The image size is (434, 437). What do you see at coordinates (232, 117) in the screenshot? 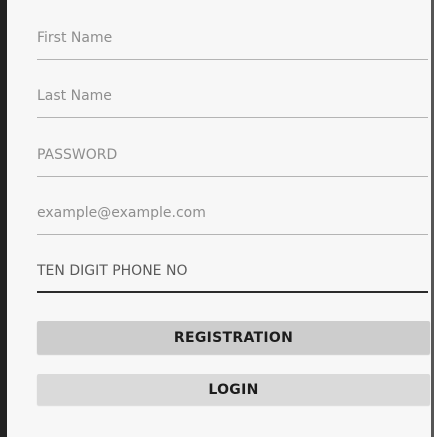
I see `last-name-underline` at bounding box center [232, 117].